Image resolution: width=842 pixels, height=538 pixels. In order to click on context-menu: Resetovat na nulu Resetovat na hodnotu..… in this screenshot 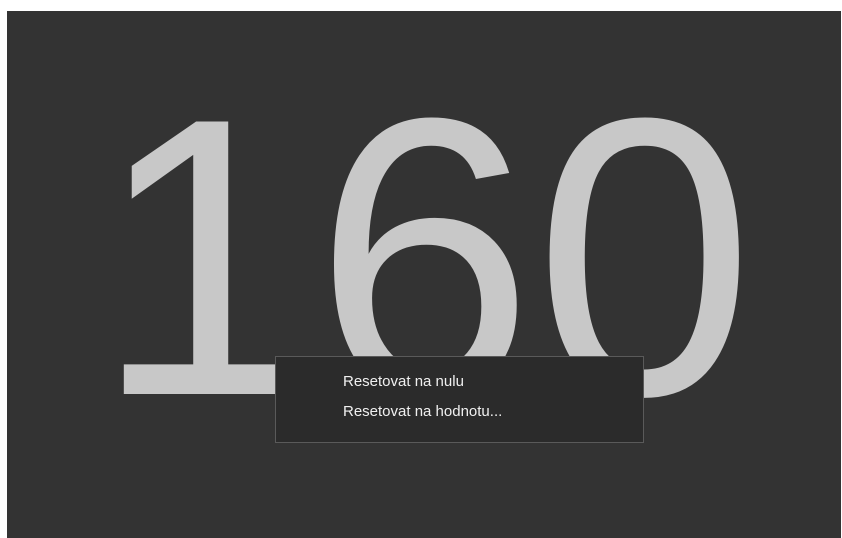, I will do `click(459, 399)`.